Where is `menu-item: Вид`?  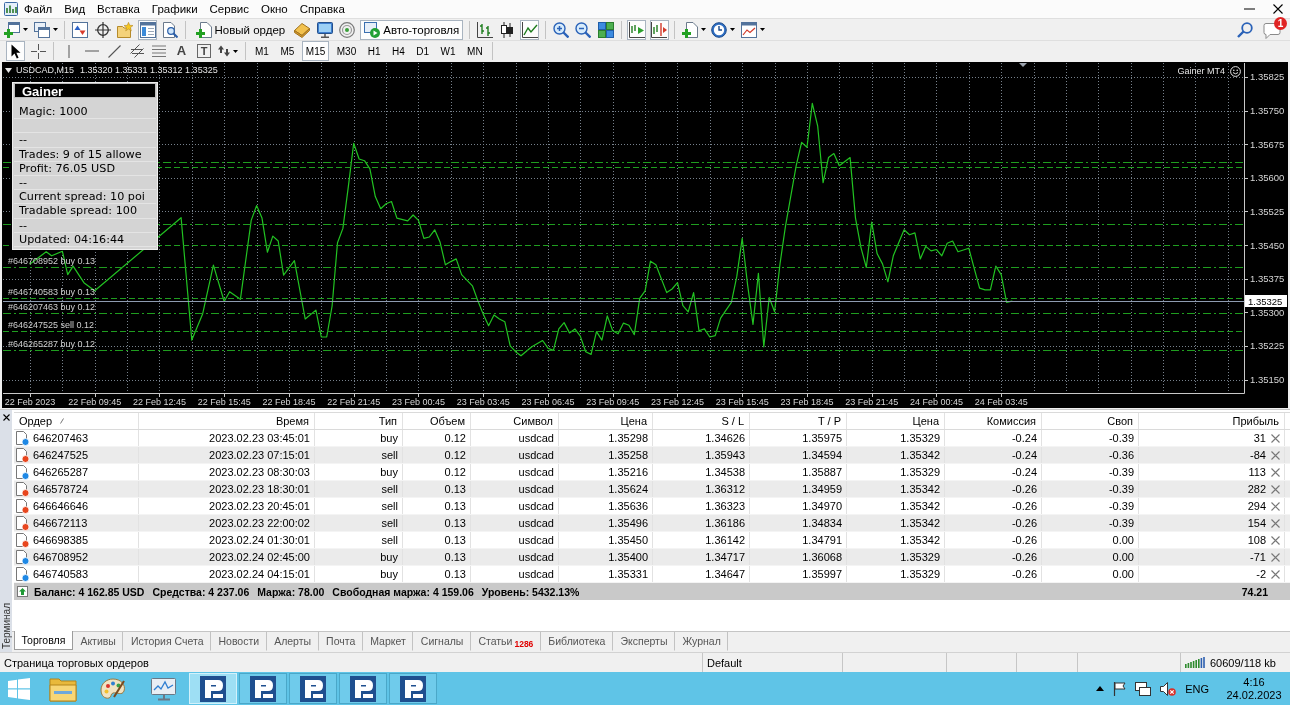 menu-item: Вид is located at coordinates (75, 9).